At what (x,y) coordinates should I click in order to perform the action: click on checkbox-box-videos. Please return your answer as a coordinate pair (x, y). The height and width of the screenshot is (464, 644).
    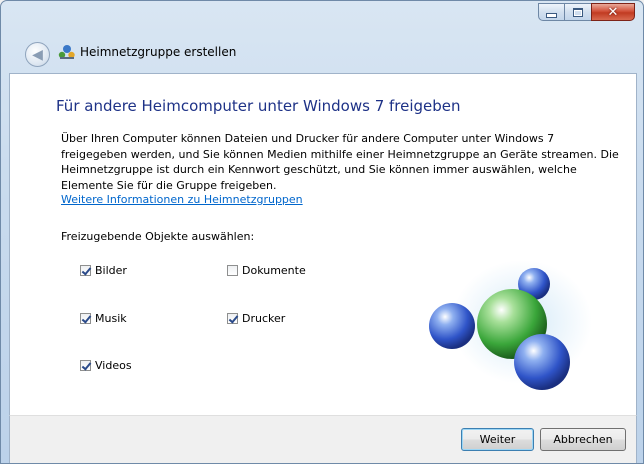
    Looking at the image, I should click on (85, 365).